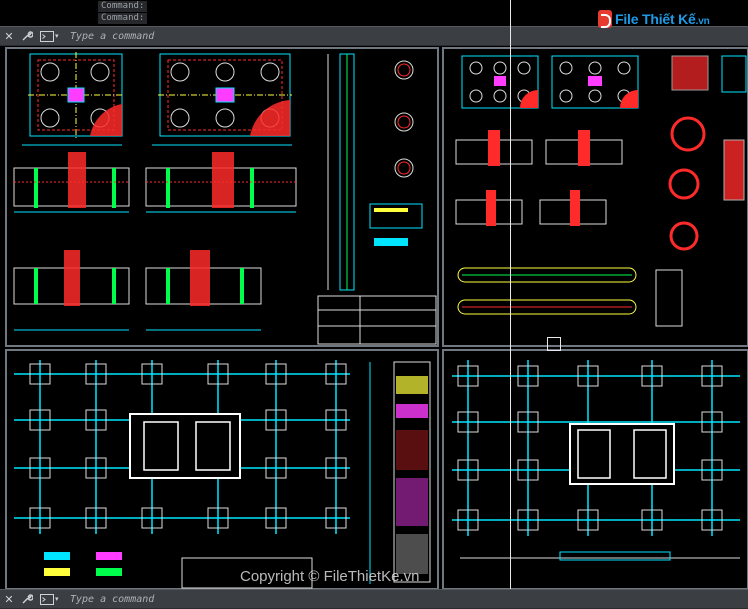 The height and width of the screenshot is (609, 748). What do you see at coordinates (662, 19) in the screenshot?
I see `logo-text: File Thiết Kế.vn` at bounding box center [662, 19].